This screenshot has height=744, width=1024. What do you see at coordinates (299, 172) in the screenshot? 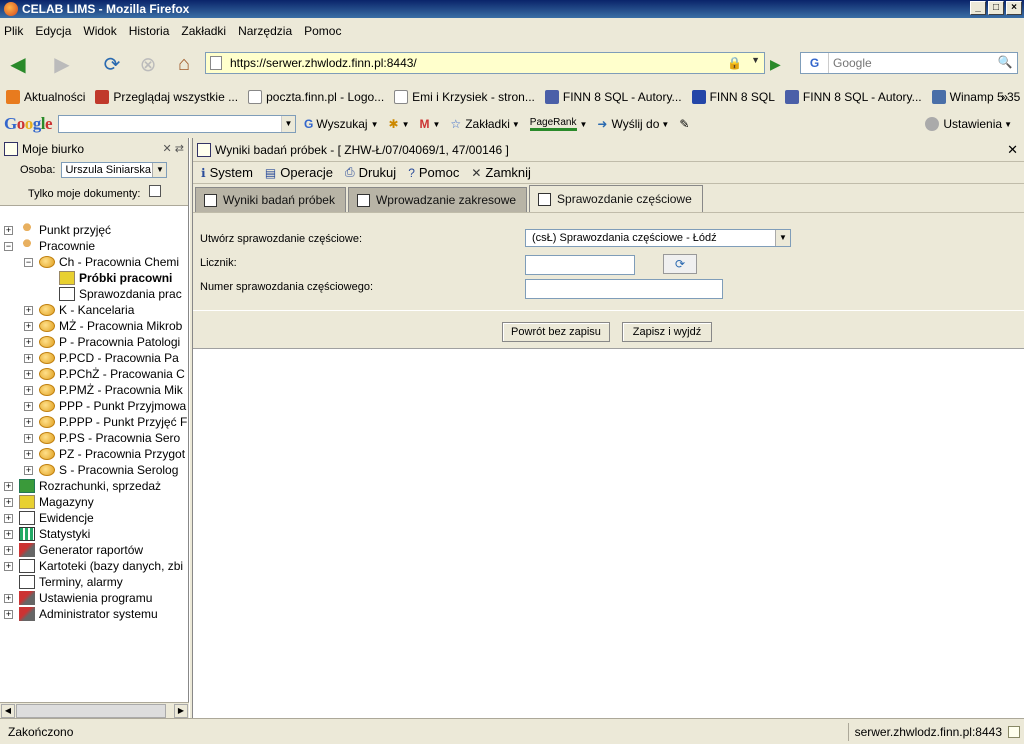
I see `operations-menu: ▤ Operacje` at bounding box center [299, 172].